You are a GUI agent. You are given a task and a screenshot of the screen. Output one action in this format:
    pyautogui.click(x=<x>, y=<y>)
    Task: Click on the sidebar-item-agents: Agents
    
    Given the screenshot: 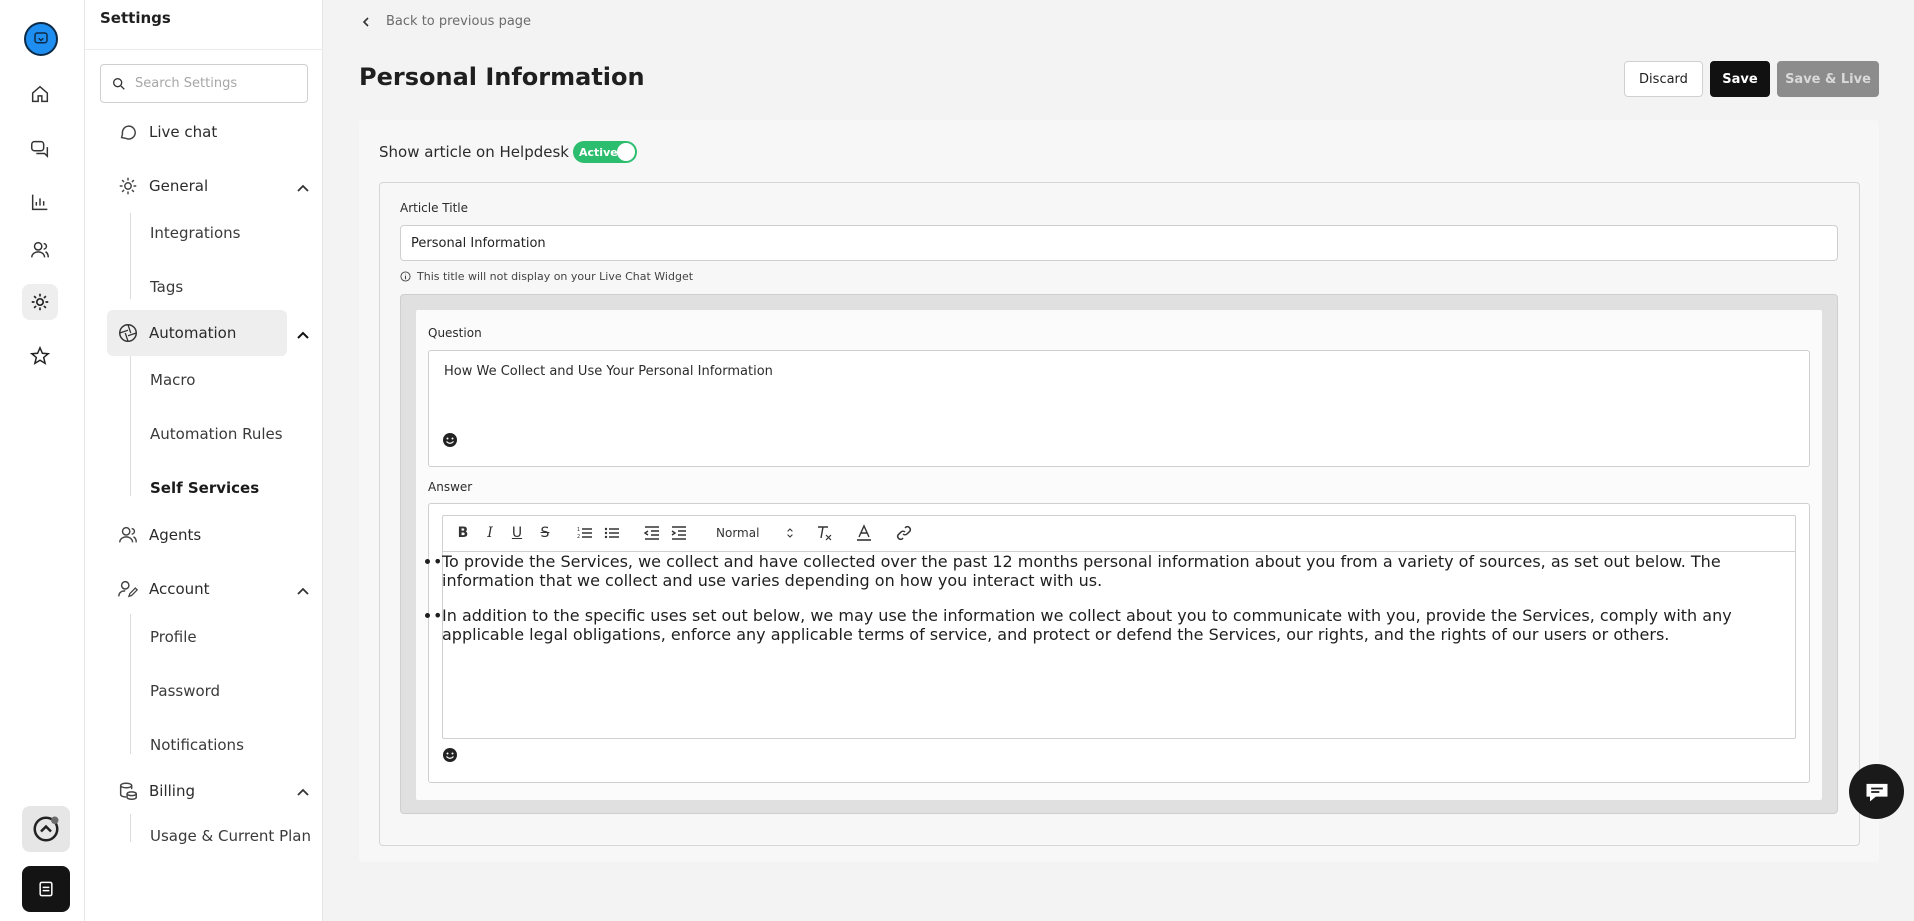 What is the action you would take?
    pyautogui.click(x=197, y=535)
    